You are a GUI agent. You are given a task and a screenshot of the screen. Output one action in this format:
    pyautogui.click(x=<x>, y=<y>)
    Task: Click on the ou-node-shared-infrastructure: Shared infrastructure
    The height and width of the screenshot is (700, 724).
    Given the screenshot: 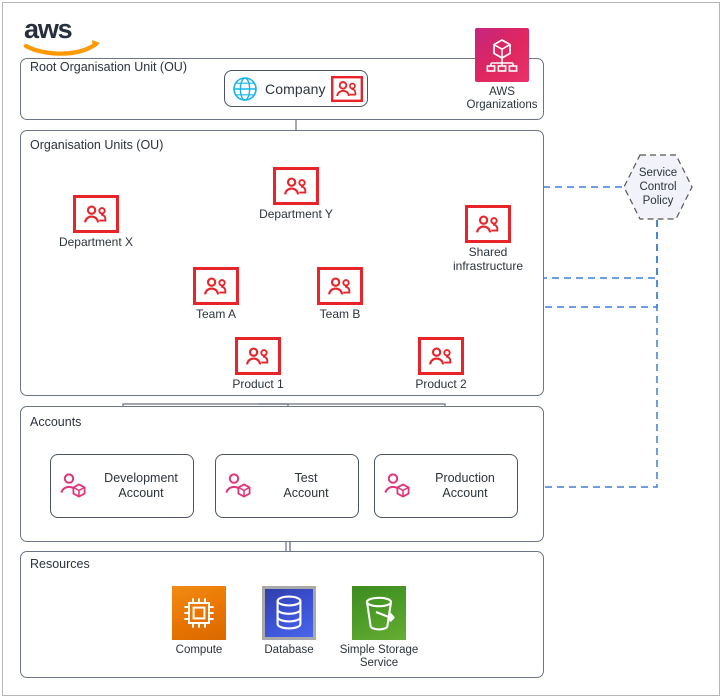 What is the action you would take?
    pyautogui.click(x=488, y=239)
    